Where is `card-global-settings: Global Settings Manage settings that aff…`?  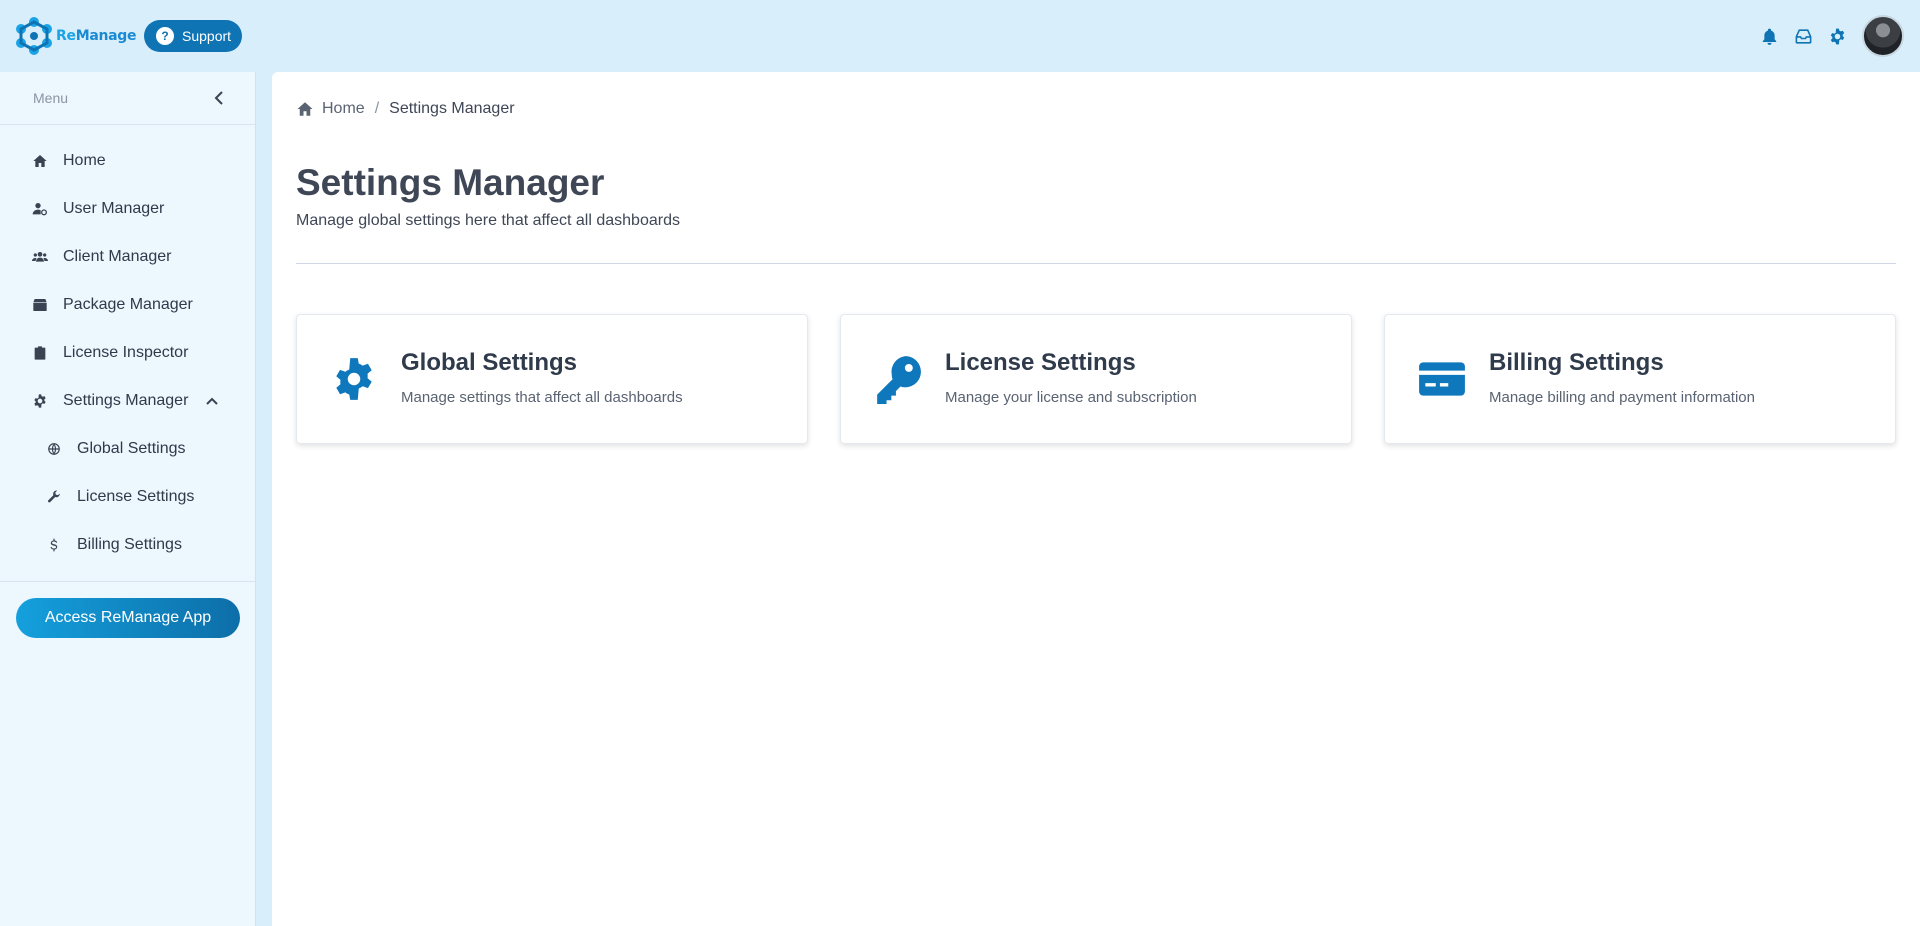
card-global-settings: Global Settings Manage settings that aff… is located at coordinates (552, 379).